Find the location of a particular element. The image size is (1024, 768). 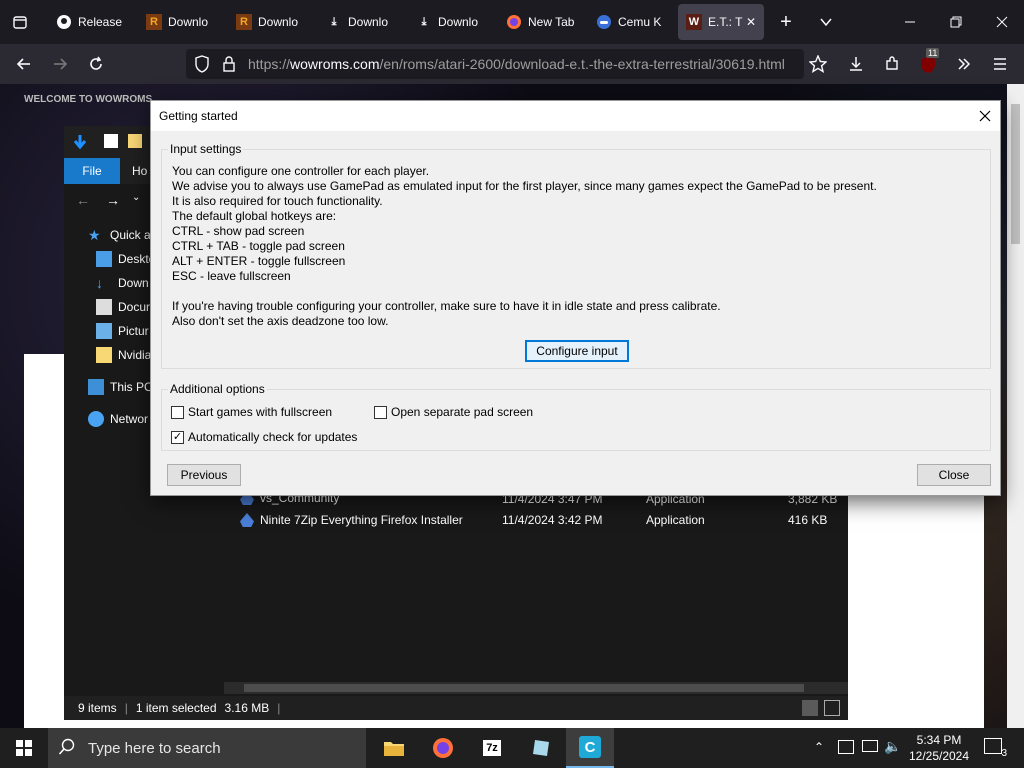

downloads-icon is located at coordinates (856, 64).